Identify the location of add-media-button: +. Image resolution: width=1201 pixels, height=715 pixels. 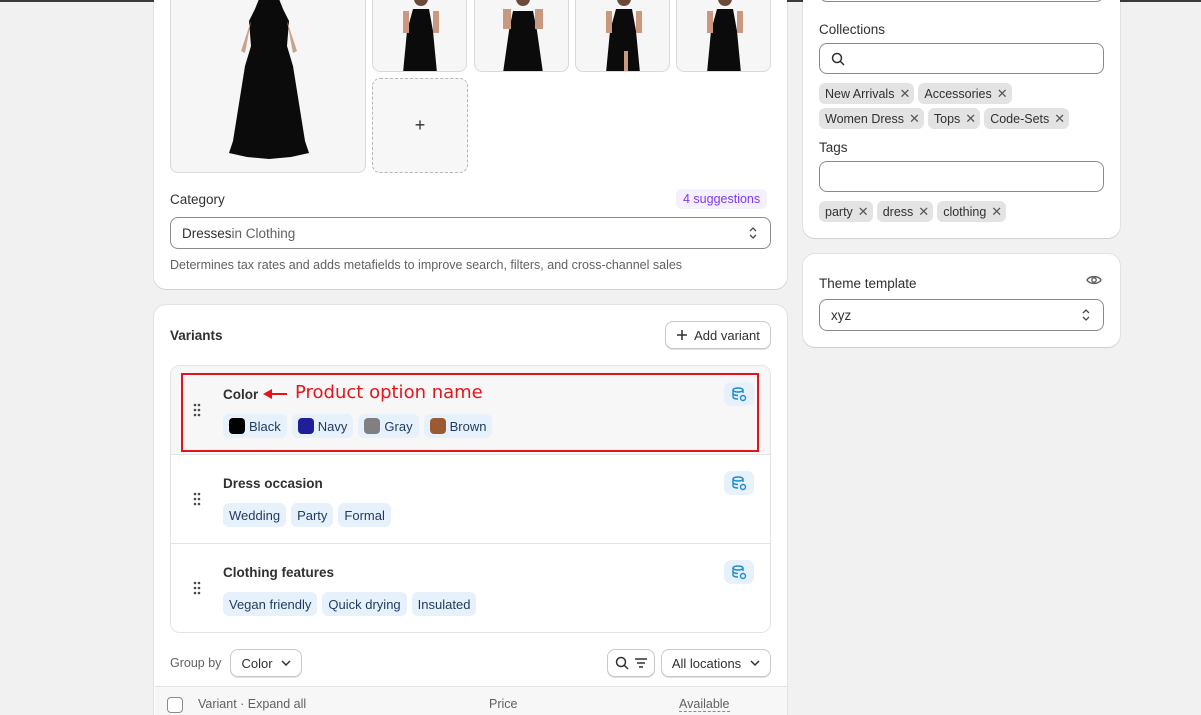
(420, 125).